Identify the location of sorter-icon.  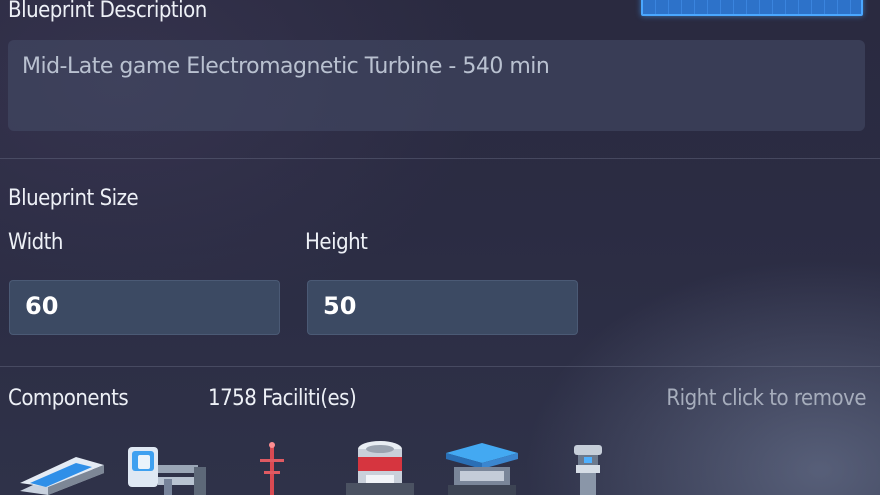
(168, 467).